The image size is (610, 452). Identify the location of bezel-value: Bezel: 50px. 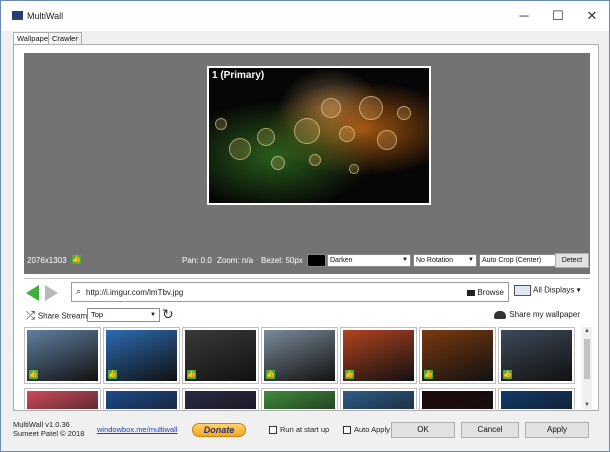
(282, 260).